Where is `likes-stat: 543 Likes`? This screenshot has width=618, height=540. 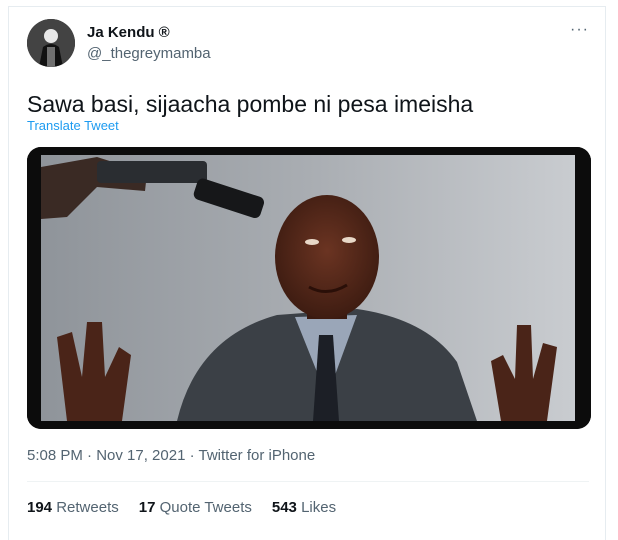
likes-stat: 543 Likes is located at coordinates (304, 507).